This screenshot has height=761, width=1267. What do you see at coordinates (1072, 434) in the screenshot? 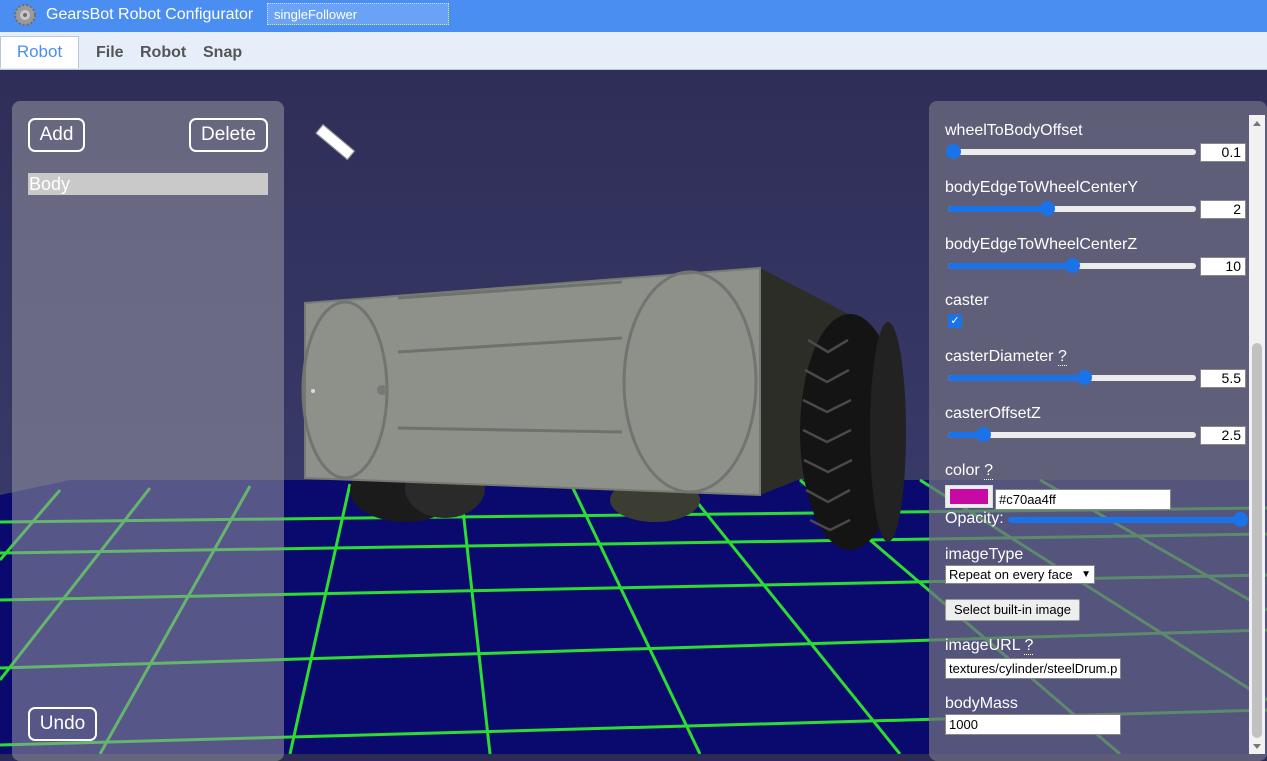
I see `slider-caster-offset-z` at bounding box center [1072, 434].